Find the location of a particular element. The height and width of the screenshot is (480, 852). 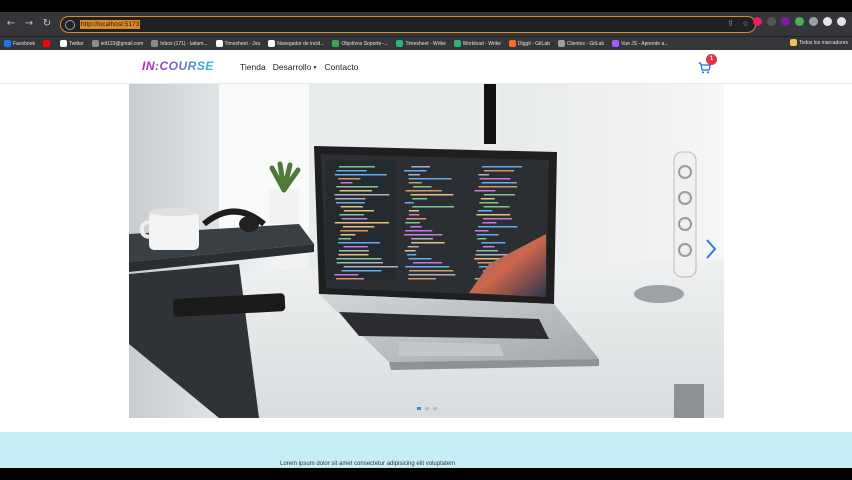

nav-link-label: Tienda is located at coordinates (253, 67).